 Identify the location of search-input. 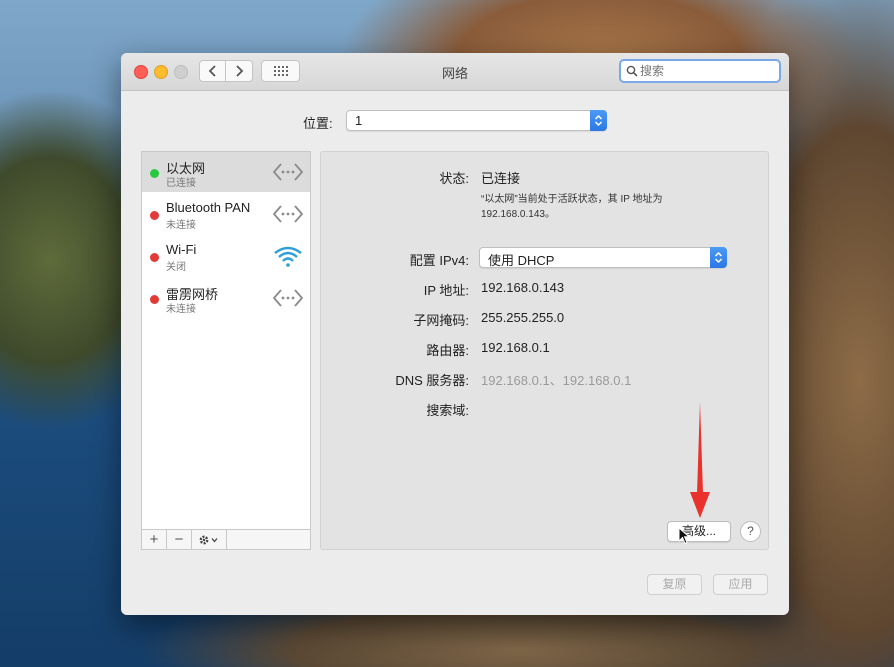
(705, 71).